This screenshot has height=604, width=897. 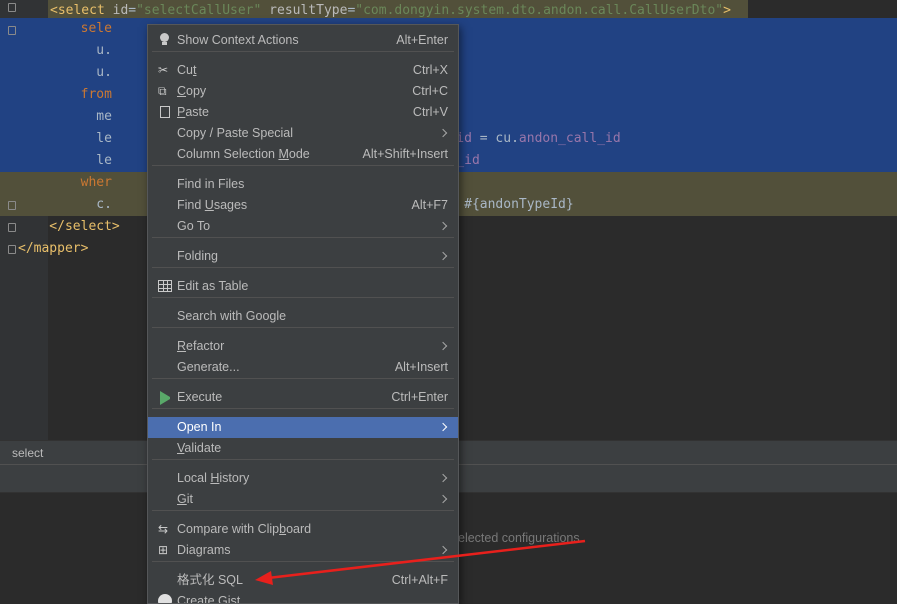 What do you see at coordinates (303, 133) in the screenshot?
I see `menu-item-copy-paste-special: Copy / Paste Special` at bounding box center [303, 133].